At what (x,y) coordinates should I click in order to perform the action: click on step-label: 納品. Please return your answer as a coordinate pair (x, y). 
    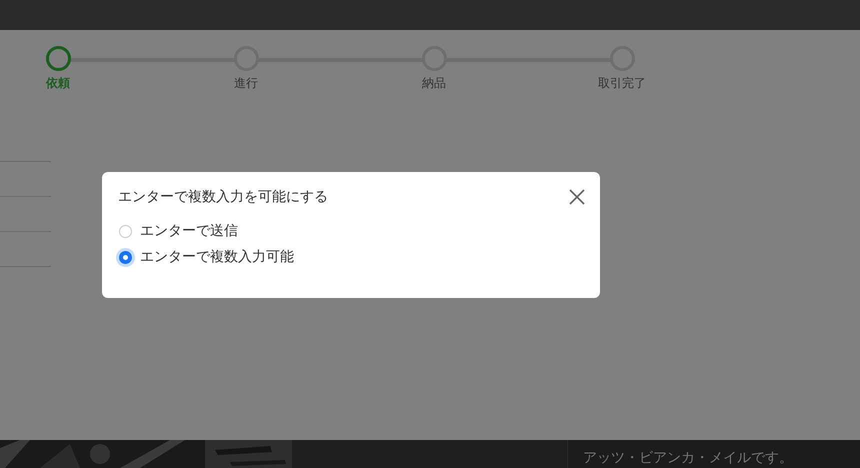
    Looking at the image, I should click on (434, 83).